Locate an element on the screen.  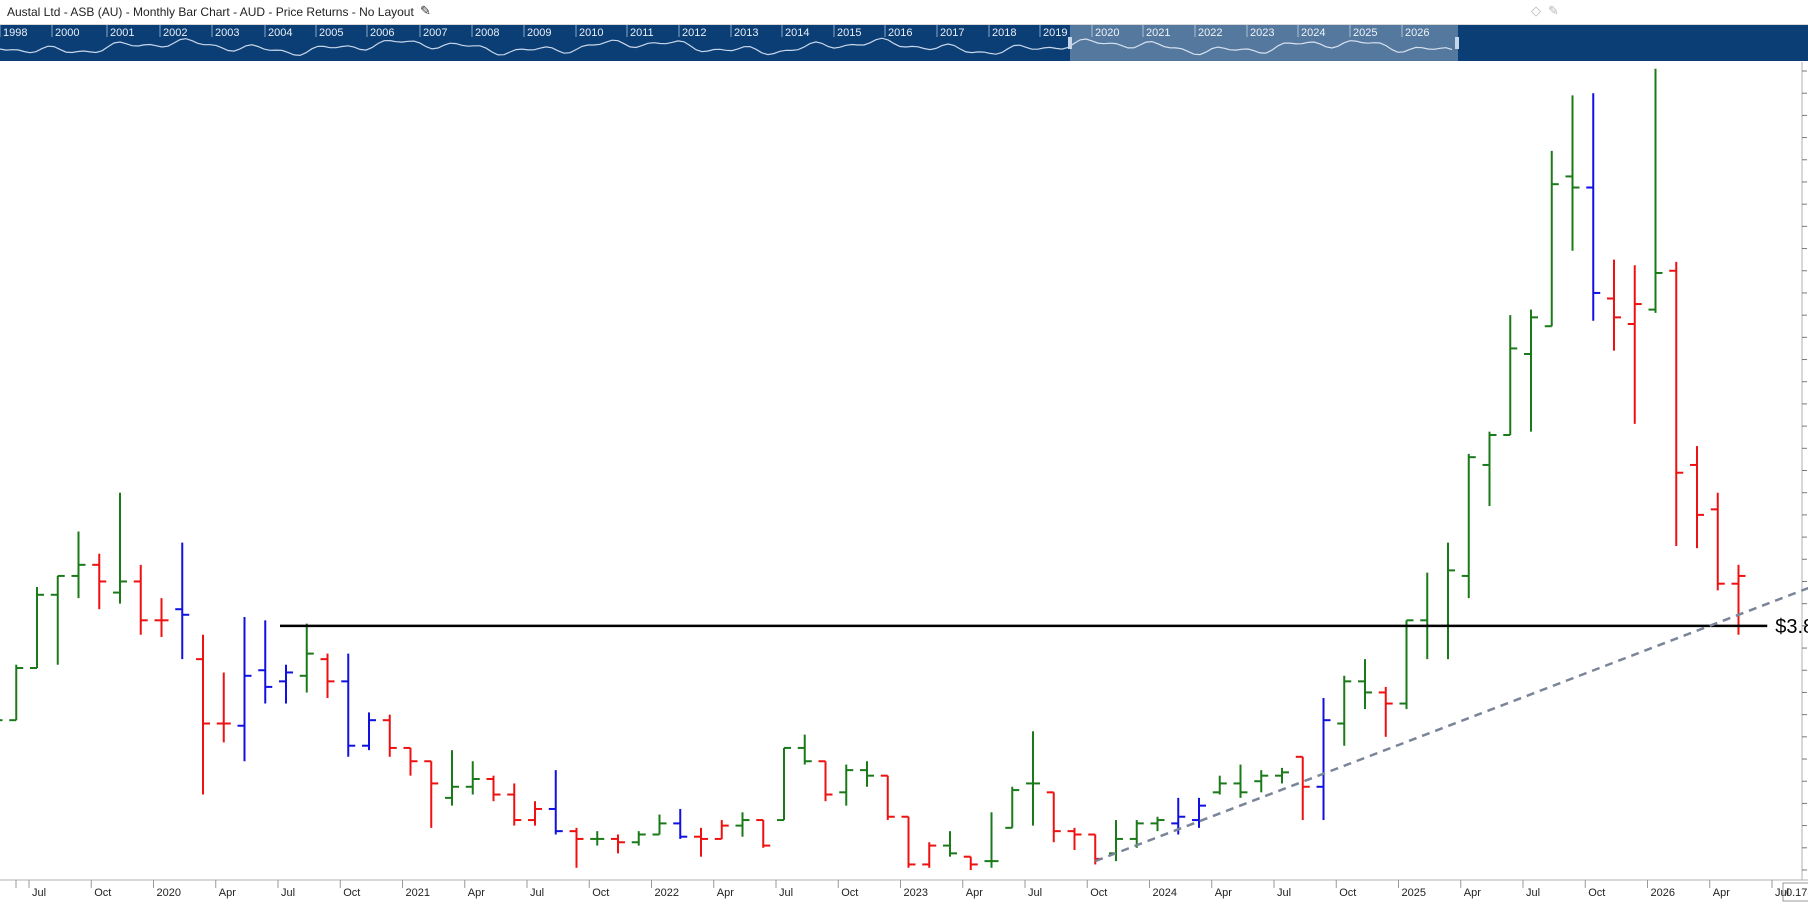
x-tick-label: 2020 is located at coordinates (169, 893).